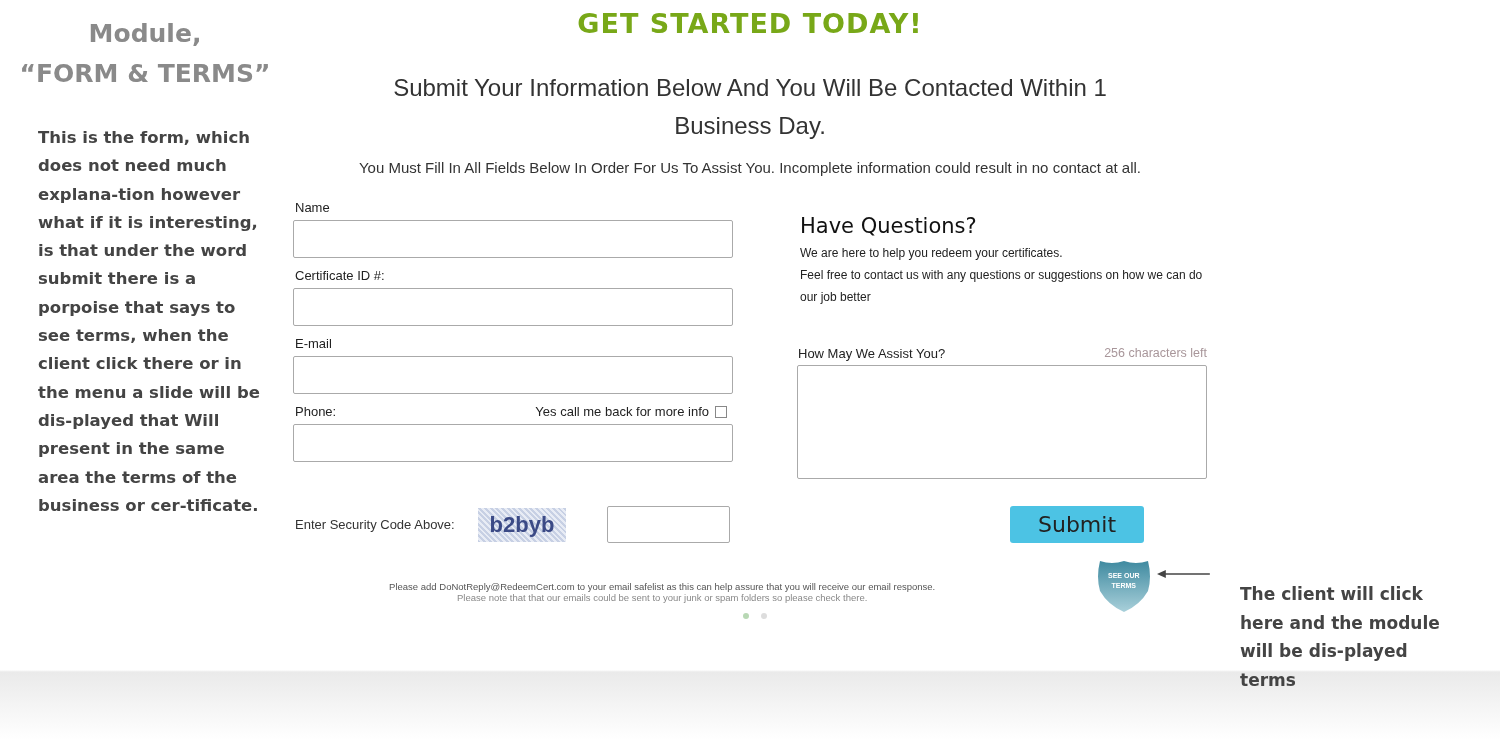 The height and width of the screenshot is (748, 1500). What do you see at coordinates (622, 411) in the screenshot?
I see `checkbox-label: Yes call me back for more info` at bounding box center [622, 411].